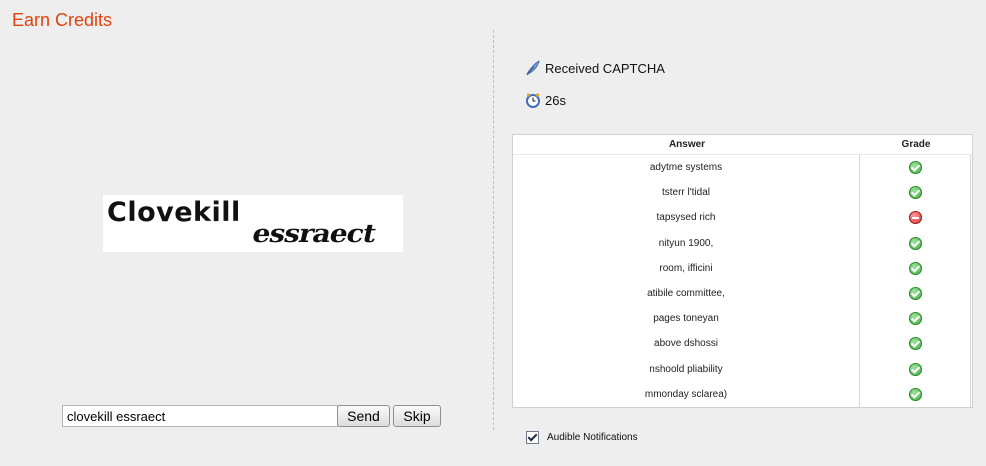 This screenshot has height=466, width=986. I want to click on table-row: nshoold pliability, so click(742, 369).